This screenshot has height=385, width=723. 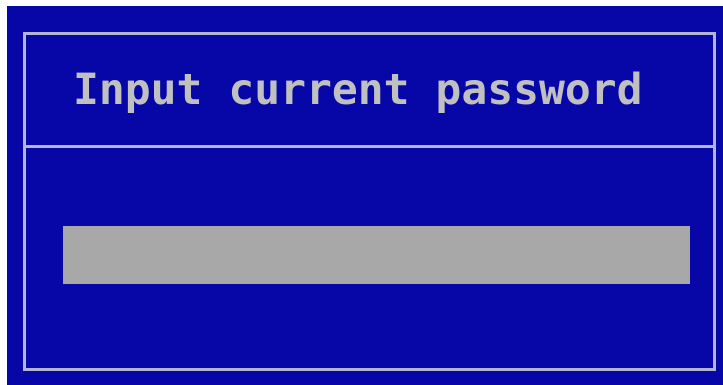 What do you see at coordinates (376, 255) in the screenshot?
I see `password-input` at bounding box center [376, 255].